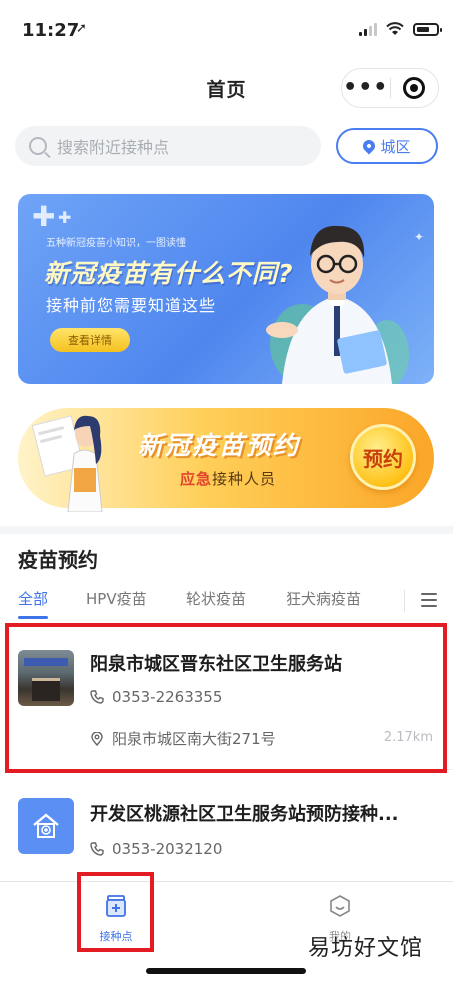 The width and height of the screenshot is (453, 981). What do you see at coordinates (244, 479) in the screenshot?
I see `subtitle-rest: 接种人员` at bounding box center [244, 479].